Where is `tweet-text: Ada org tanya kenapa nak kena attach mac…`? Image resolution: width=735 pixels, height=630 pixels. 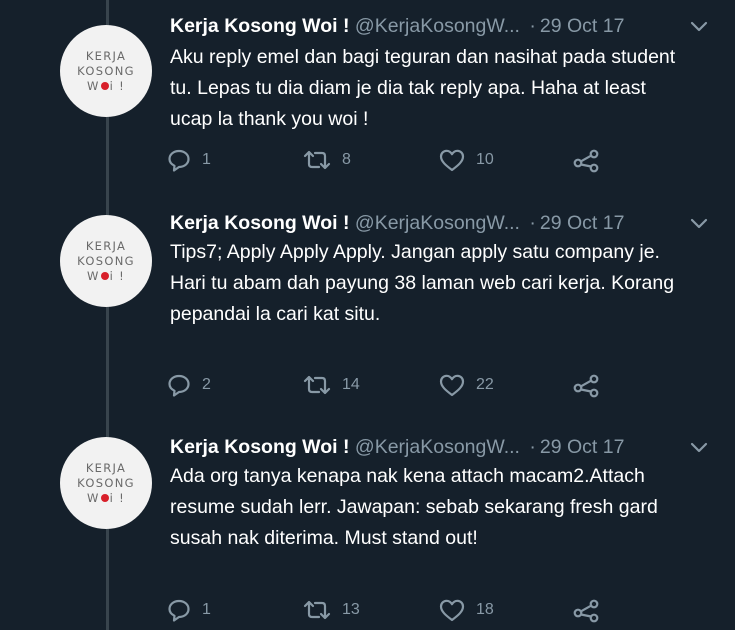 tweet-text: Ada org tanya kenapa nak kena attach mac… is located at coordinates (414, 507).